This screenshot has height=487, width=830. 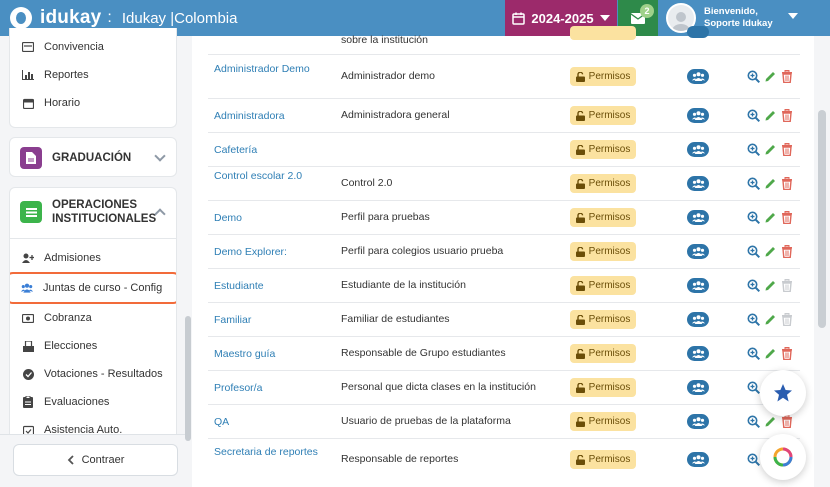 What do you see at coordinates (62, 103) in the screenshot?
I see `sidebar-item-label: Horario` at bounding box center [62, 103].